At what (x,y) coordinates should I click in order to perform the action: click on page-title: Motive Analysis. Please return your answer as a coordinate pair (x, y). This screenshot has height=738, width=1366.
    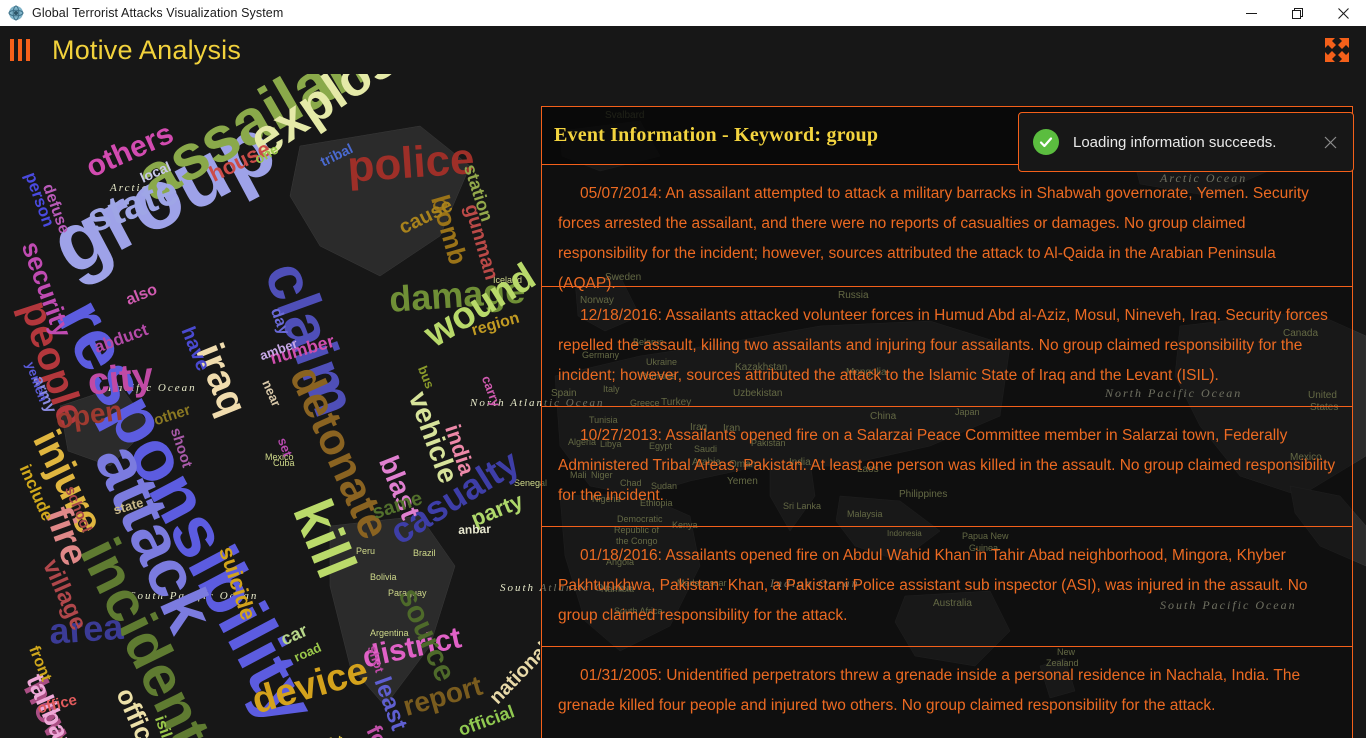
    Looking at the image, I should click on (147, 49).